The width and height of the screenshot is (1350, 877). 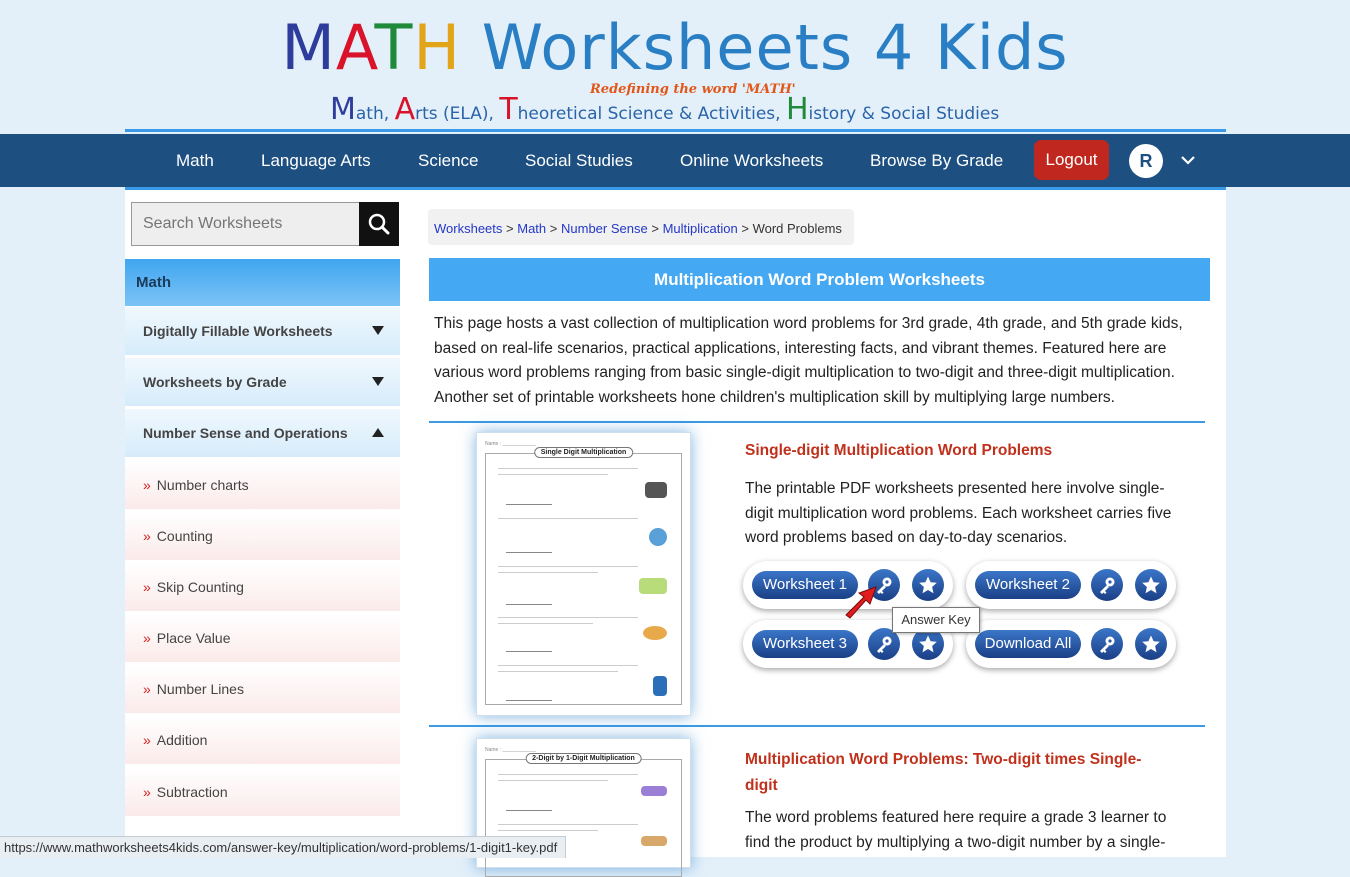 What do you see at coordinates (343, 109) in the screenshot?
I see `subtitle-m: M` at bounding box center [343, 109].